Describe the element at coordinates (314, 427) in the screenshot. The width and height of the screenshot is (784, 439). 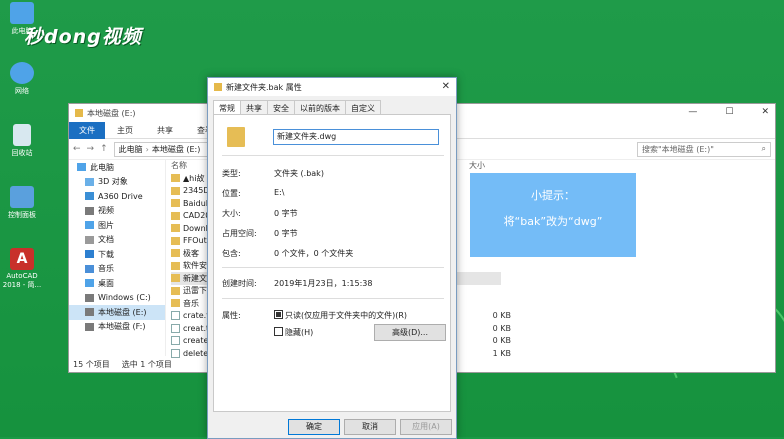
I see `ok-button: 确定` at that location.